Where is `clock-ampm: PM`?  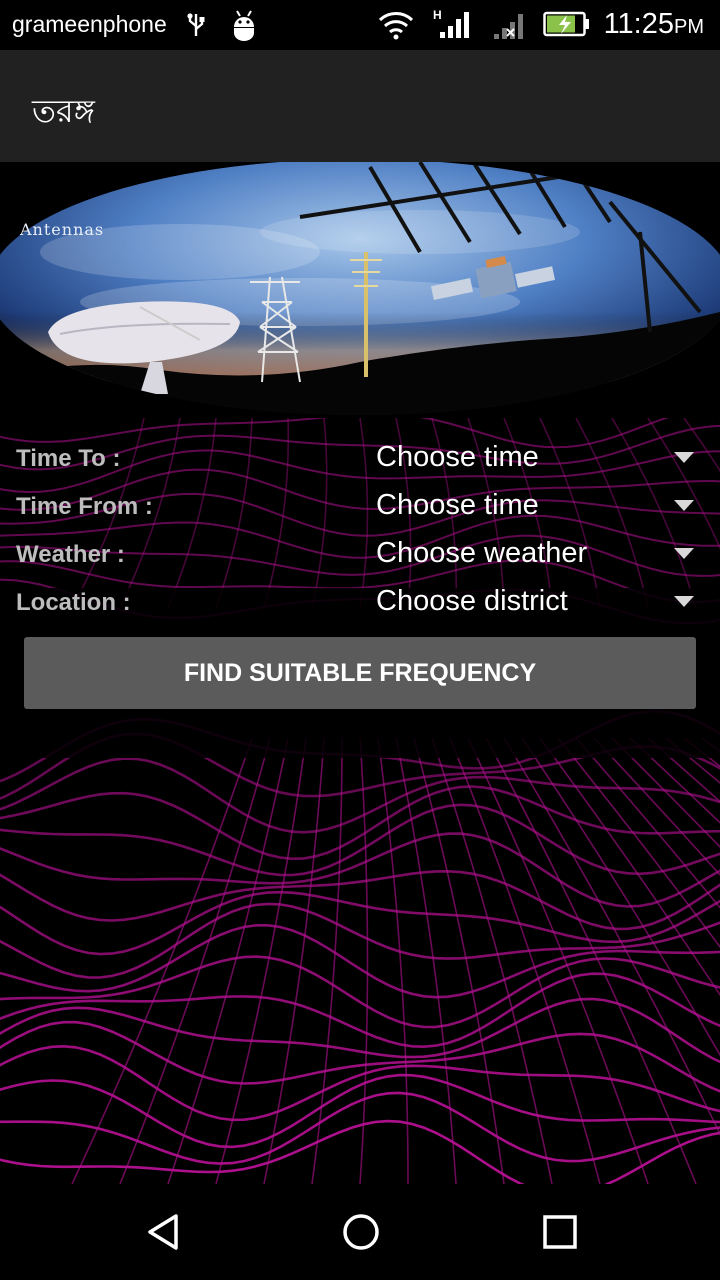 clock-ampm: PM is located at coordinates (689, 27).